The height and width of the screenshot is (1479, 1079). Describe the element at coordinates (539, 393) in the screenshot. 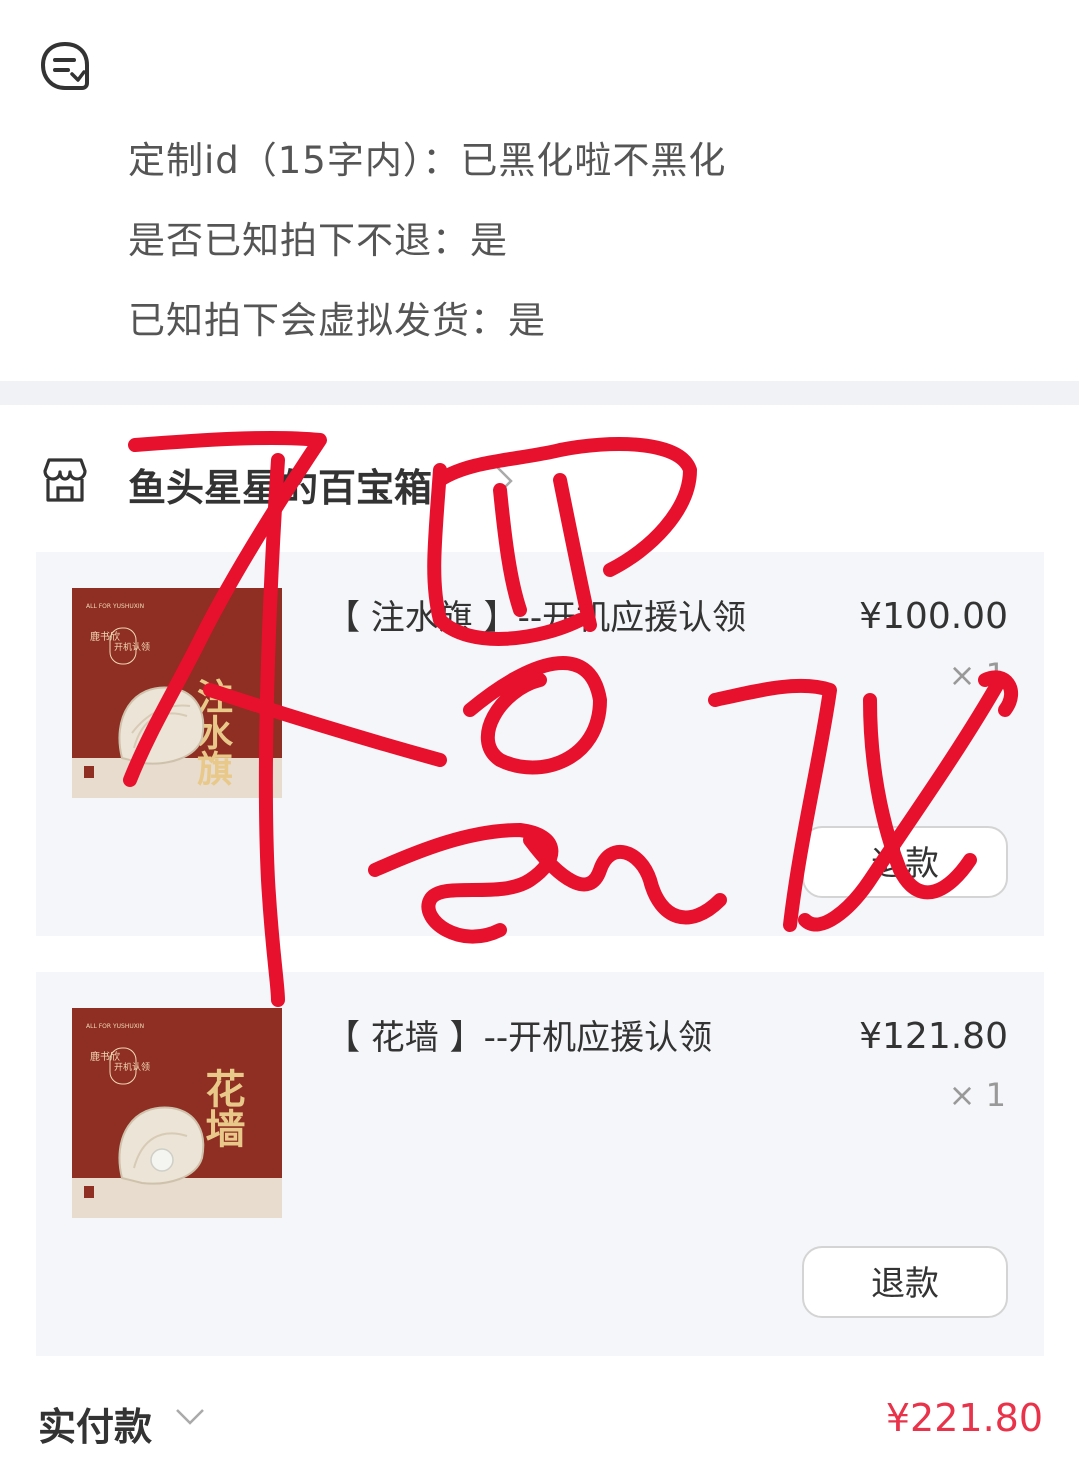

I see `section-divider` at that location.